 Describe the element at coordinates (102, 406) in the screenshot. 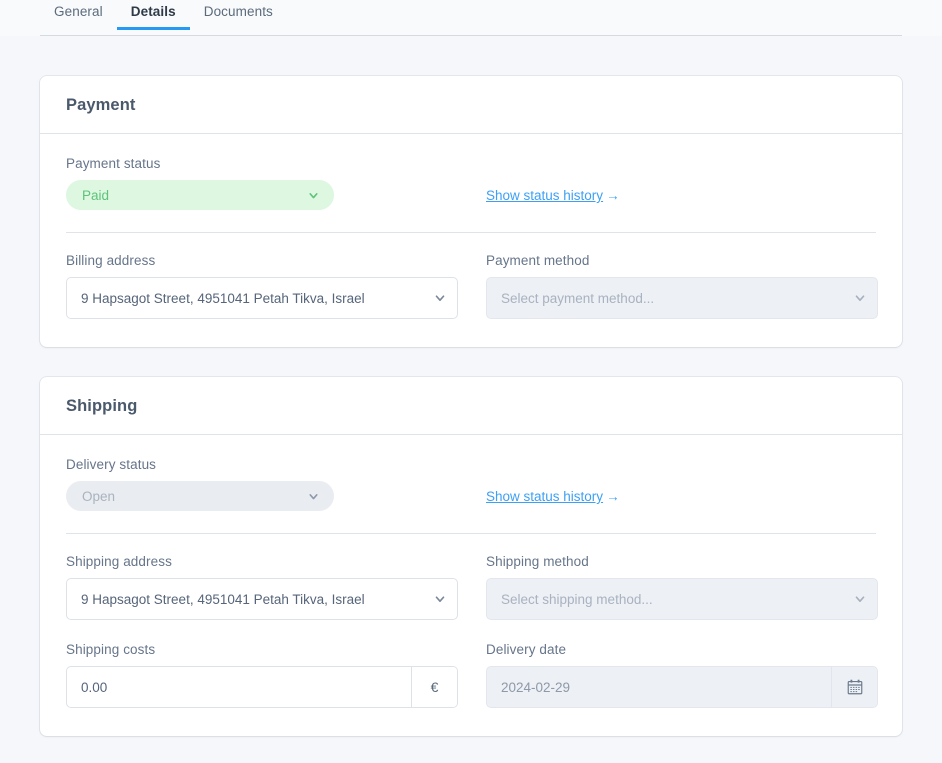

I see `shipping-title: Shipping` at that location.